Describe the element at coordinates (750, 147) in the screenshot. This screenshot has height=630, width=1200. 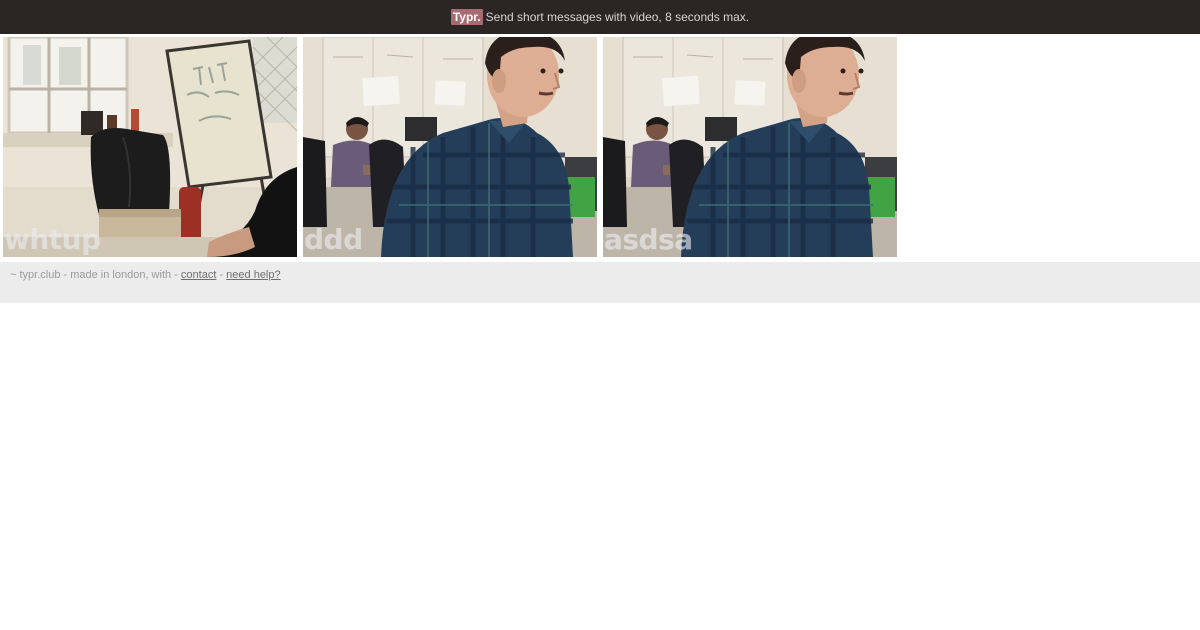
I see `video-message-tile: asdsa` at that location.